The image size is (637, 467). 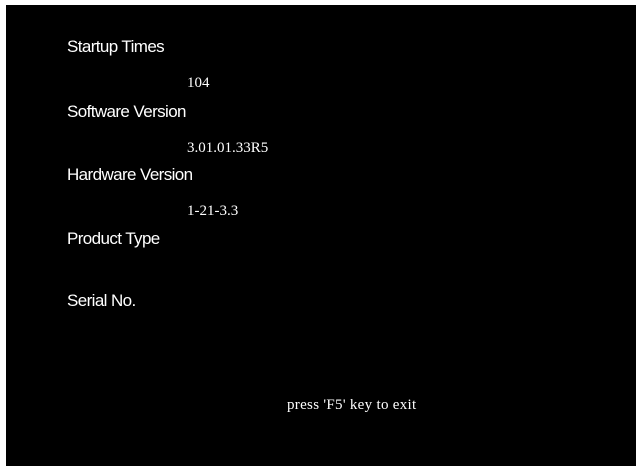 What do you see at coordinates (352, 405) in the screenshot?
I see `exit-hint: press 'F5' key to exit` at bounding box center [352, 405].